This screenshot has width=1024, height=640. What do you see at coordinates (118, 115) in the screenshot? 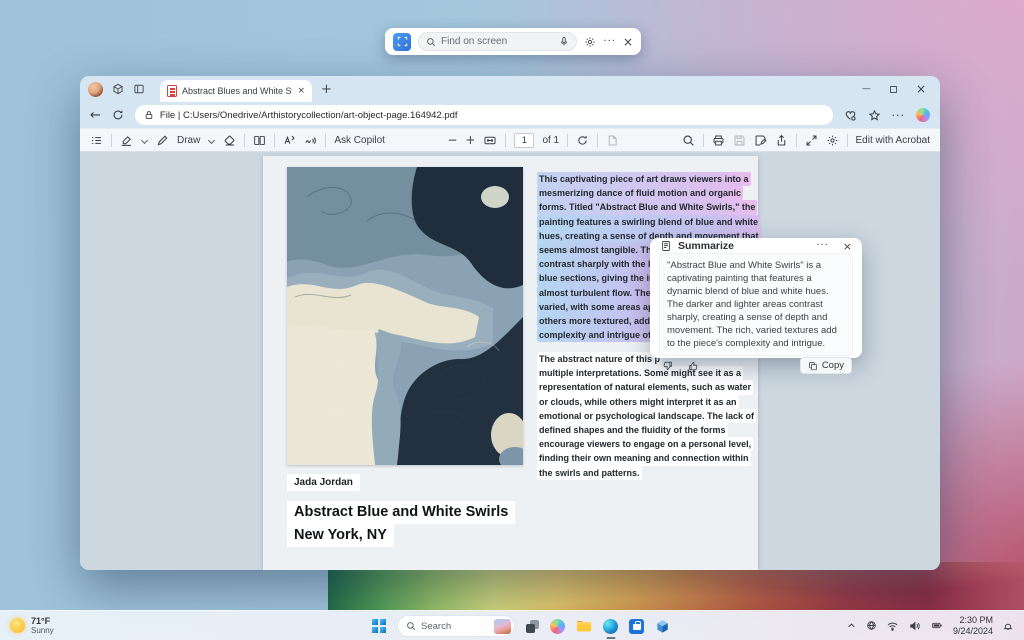
I see `refresh-icon` at bounding box center [118, 115].